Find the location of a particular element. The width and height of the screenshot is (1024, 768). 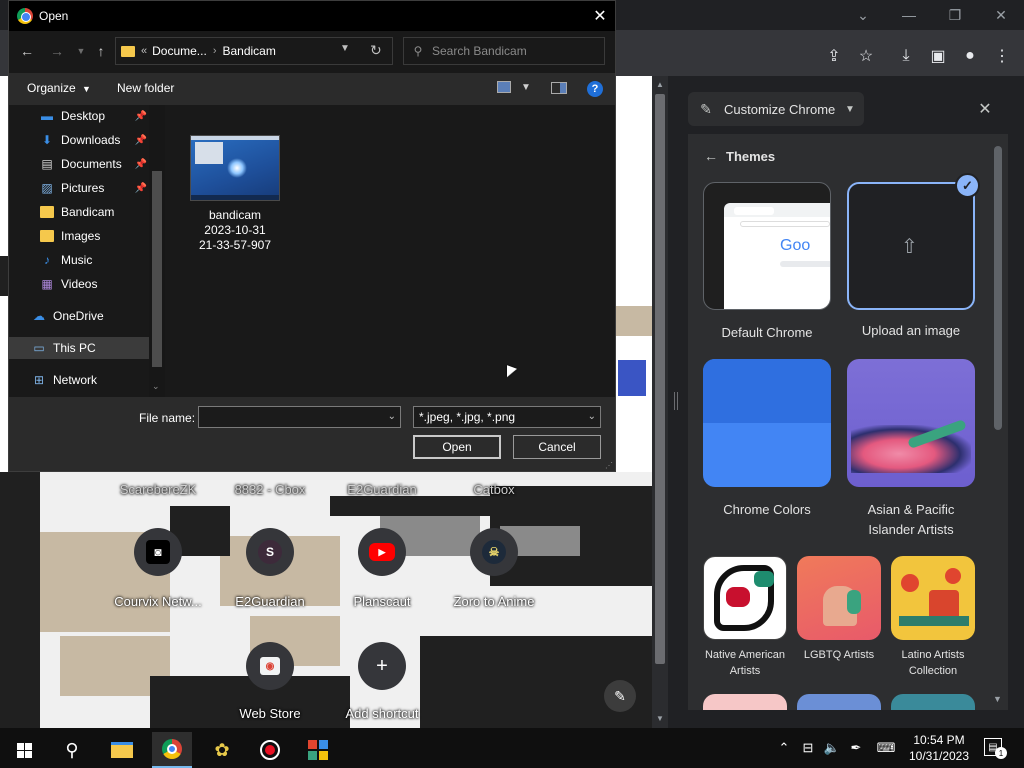

theme-chrome-colors is located at coordinates (767, 423).